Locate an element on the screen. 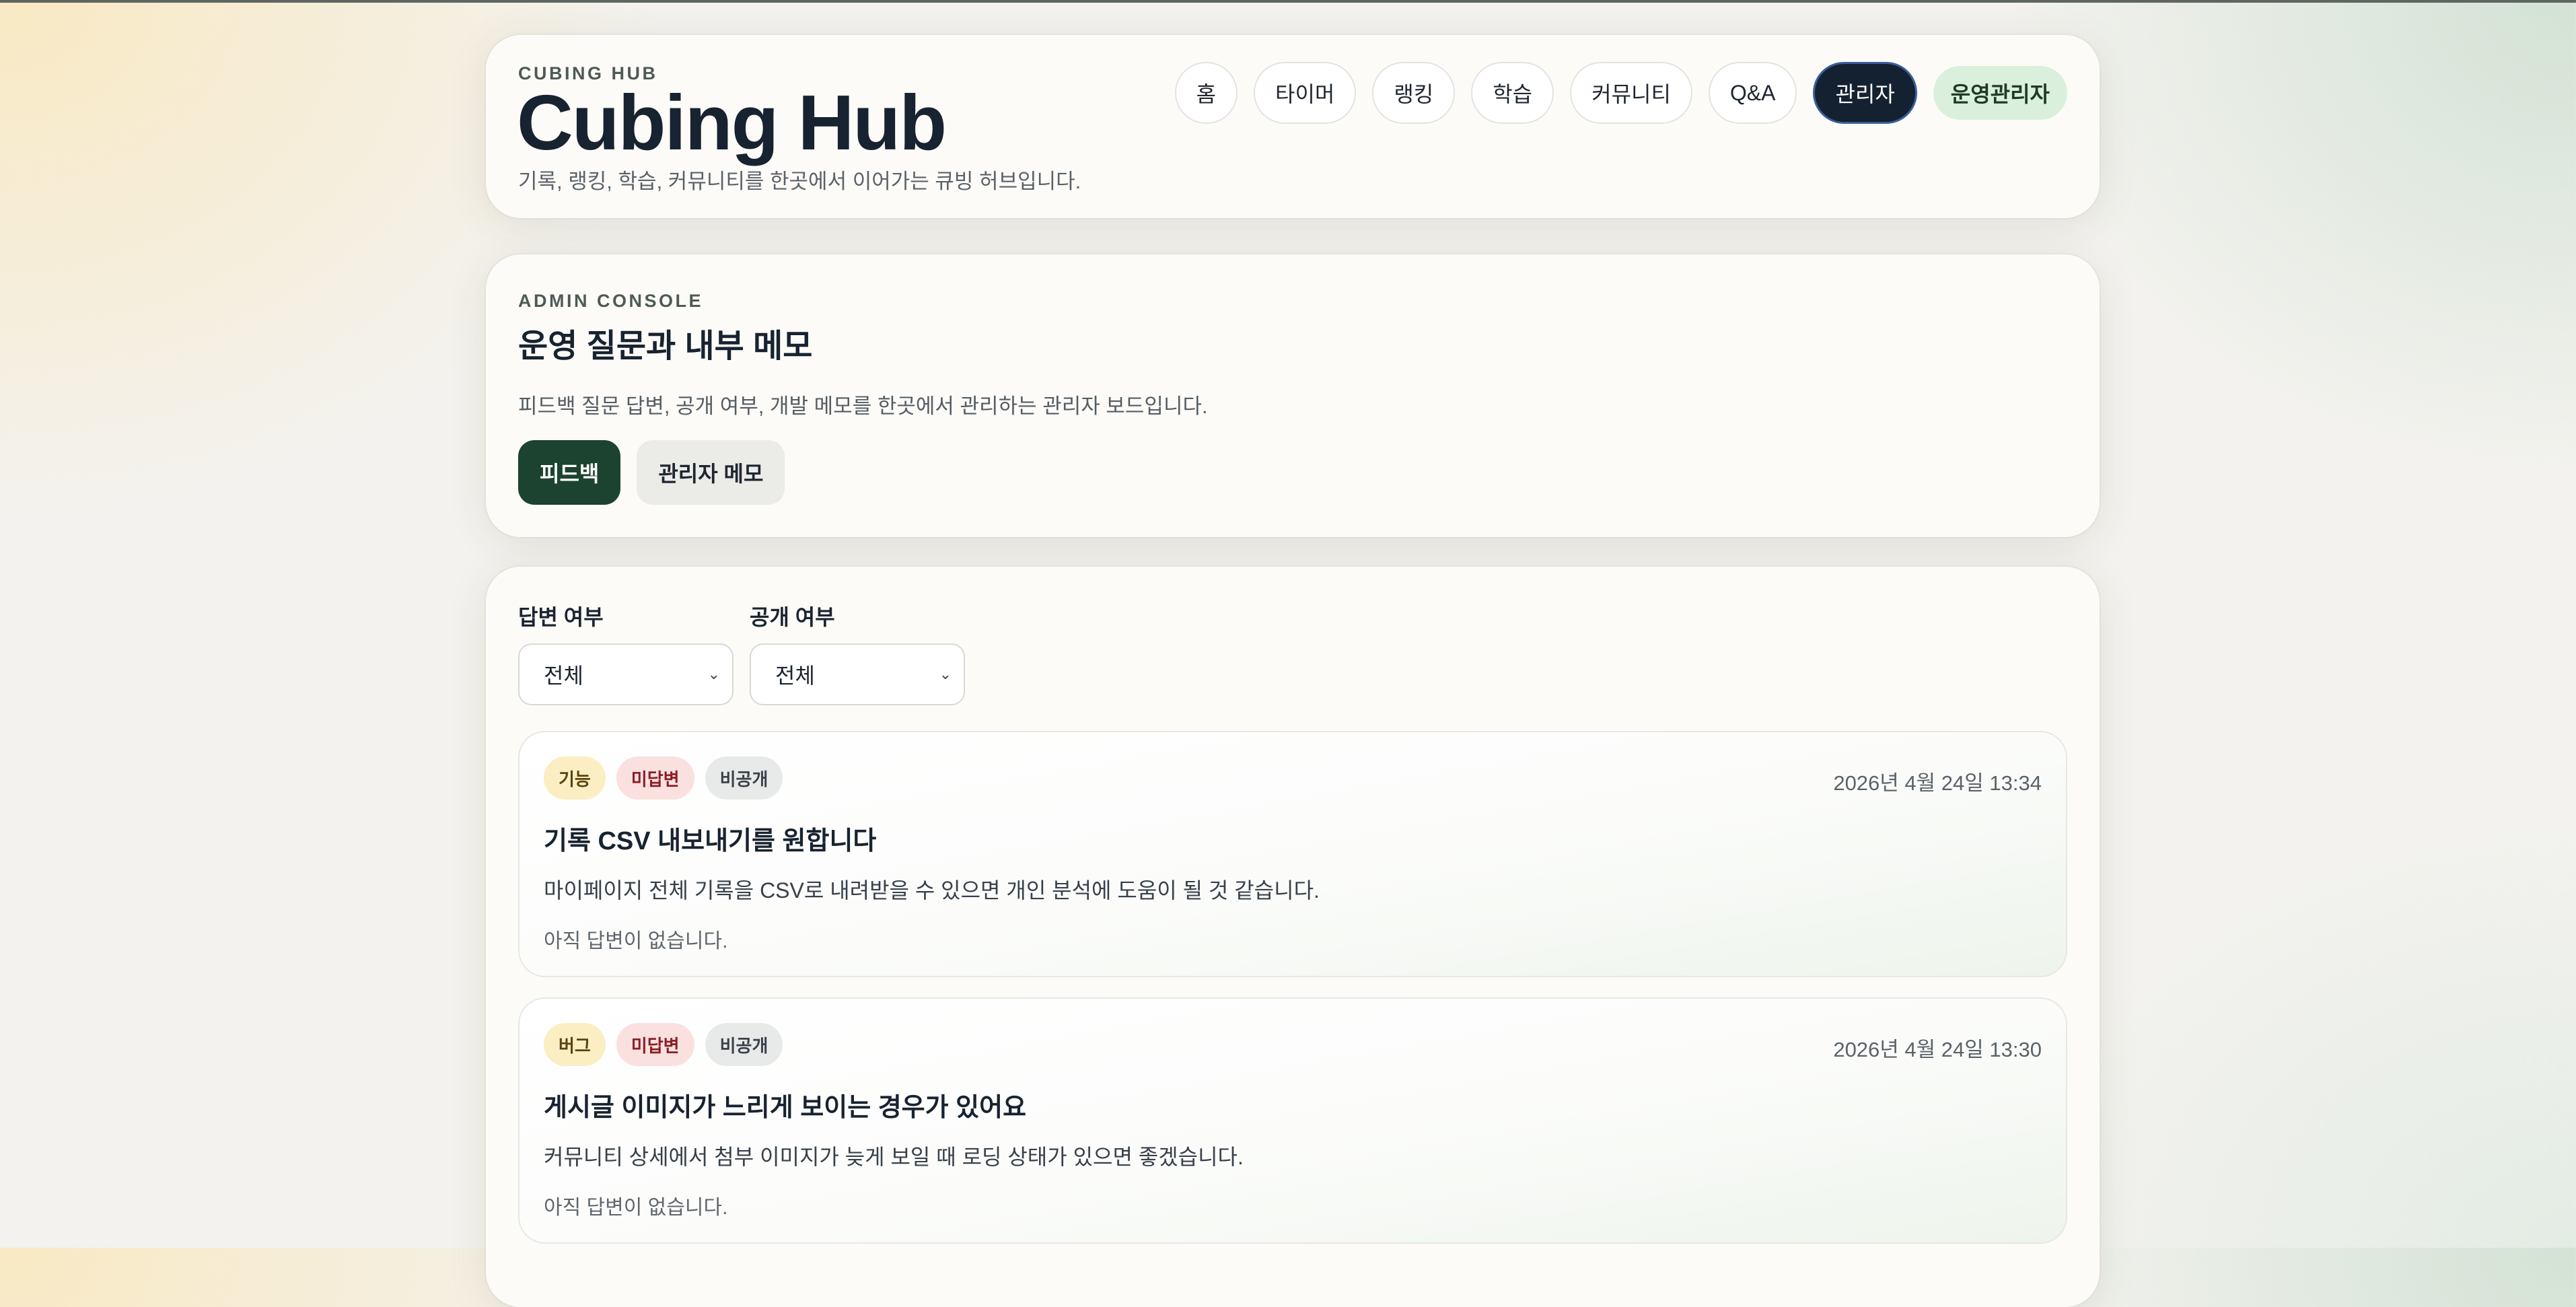  feedback-title: 게시글 이미지가 느리게 보이는 경우가 있어요 is located at coordinates (786, 1108).